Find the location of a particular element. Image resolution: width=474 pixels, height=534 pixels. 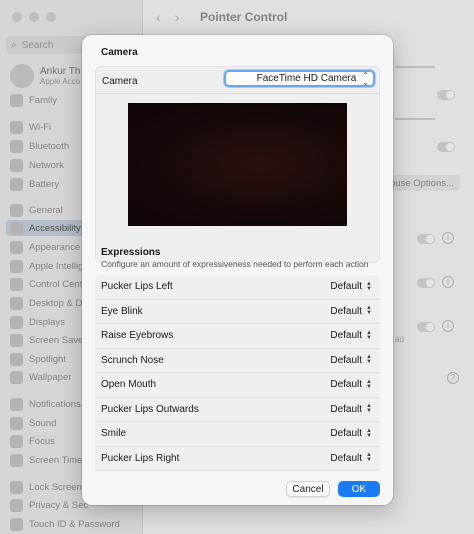

camera-label: Camera is located at coordinates (120, 81).